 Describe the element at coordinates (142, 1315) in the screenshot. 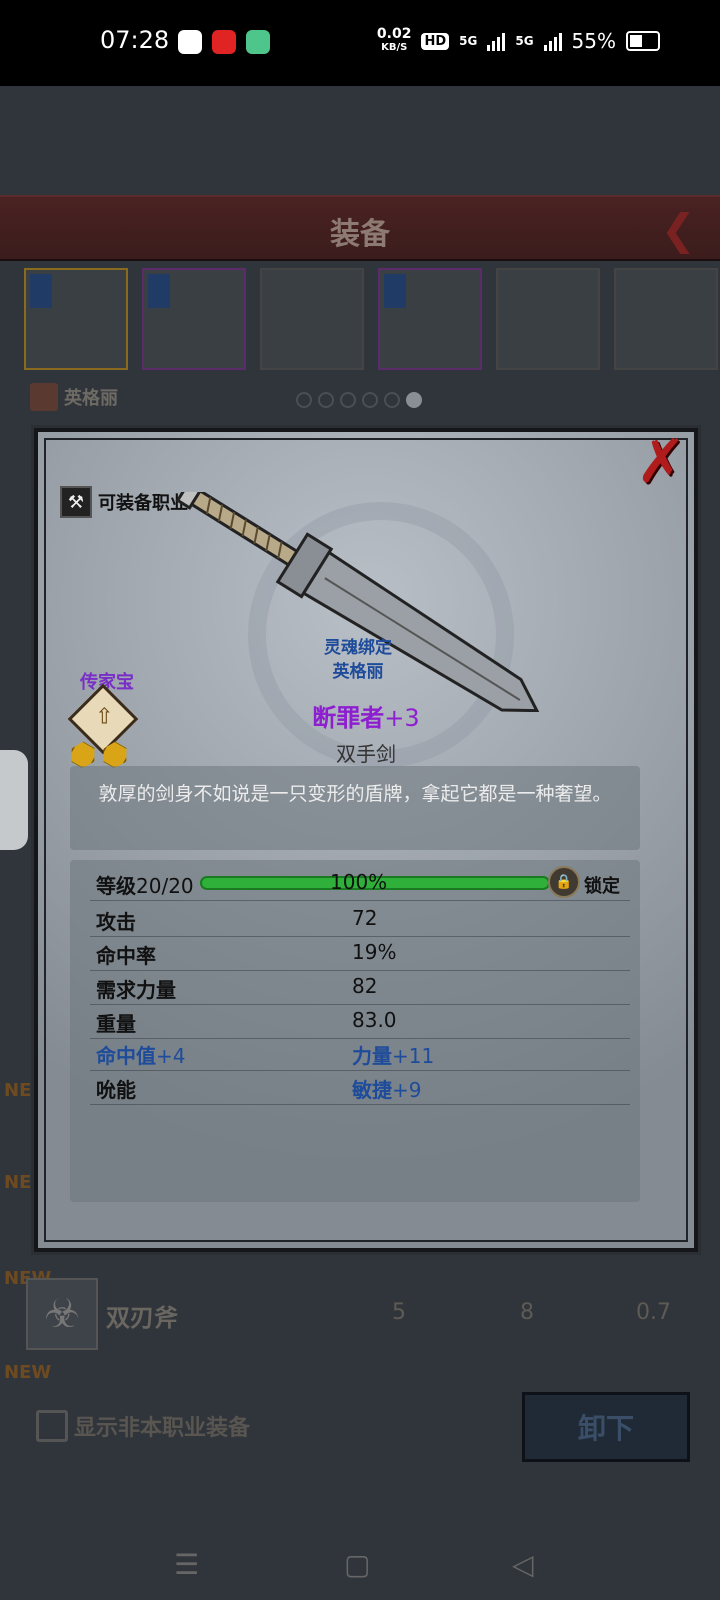

I see `item-row-name: 双刃斧` at that location.